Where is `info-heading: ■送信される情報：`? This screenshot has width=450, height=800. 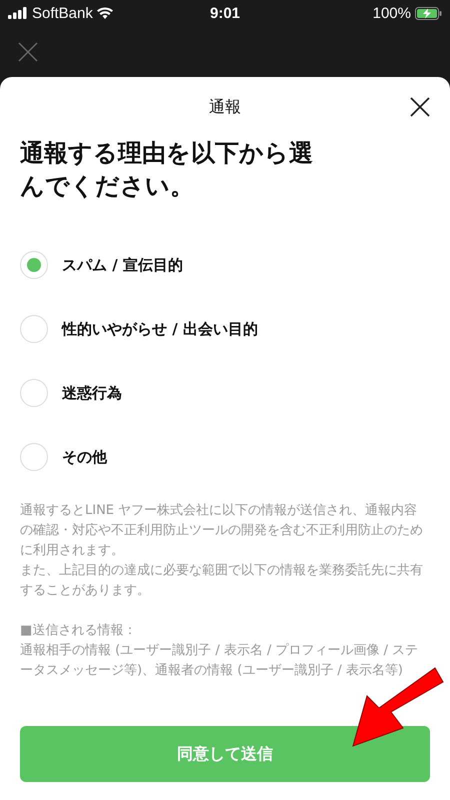 info-heading: ■送信される情報： is located at coordinates (79, 631).